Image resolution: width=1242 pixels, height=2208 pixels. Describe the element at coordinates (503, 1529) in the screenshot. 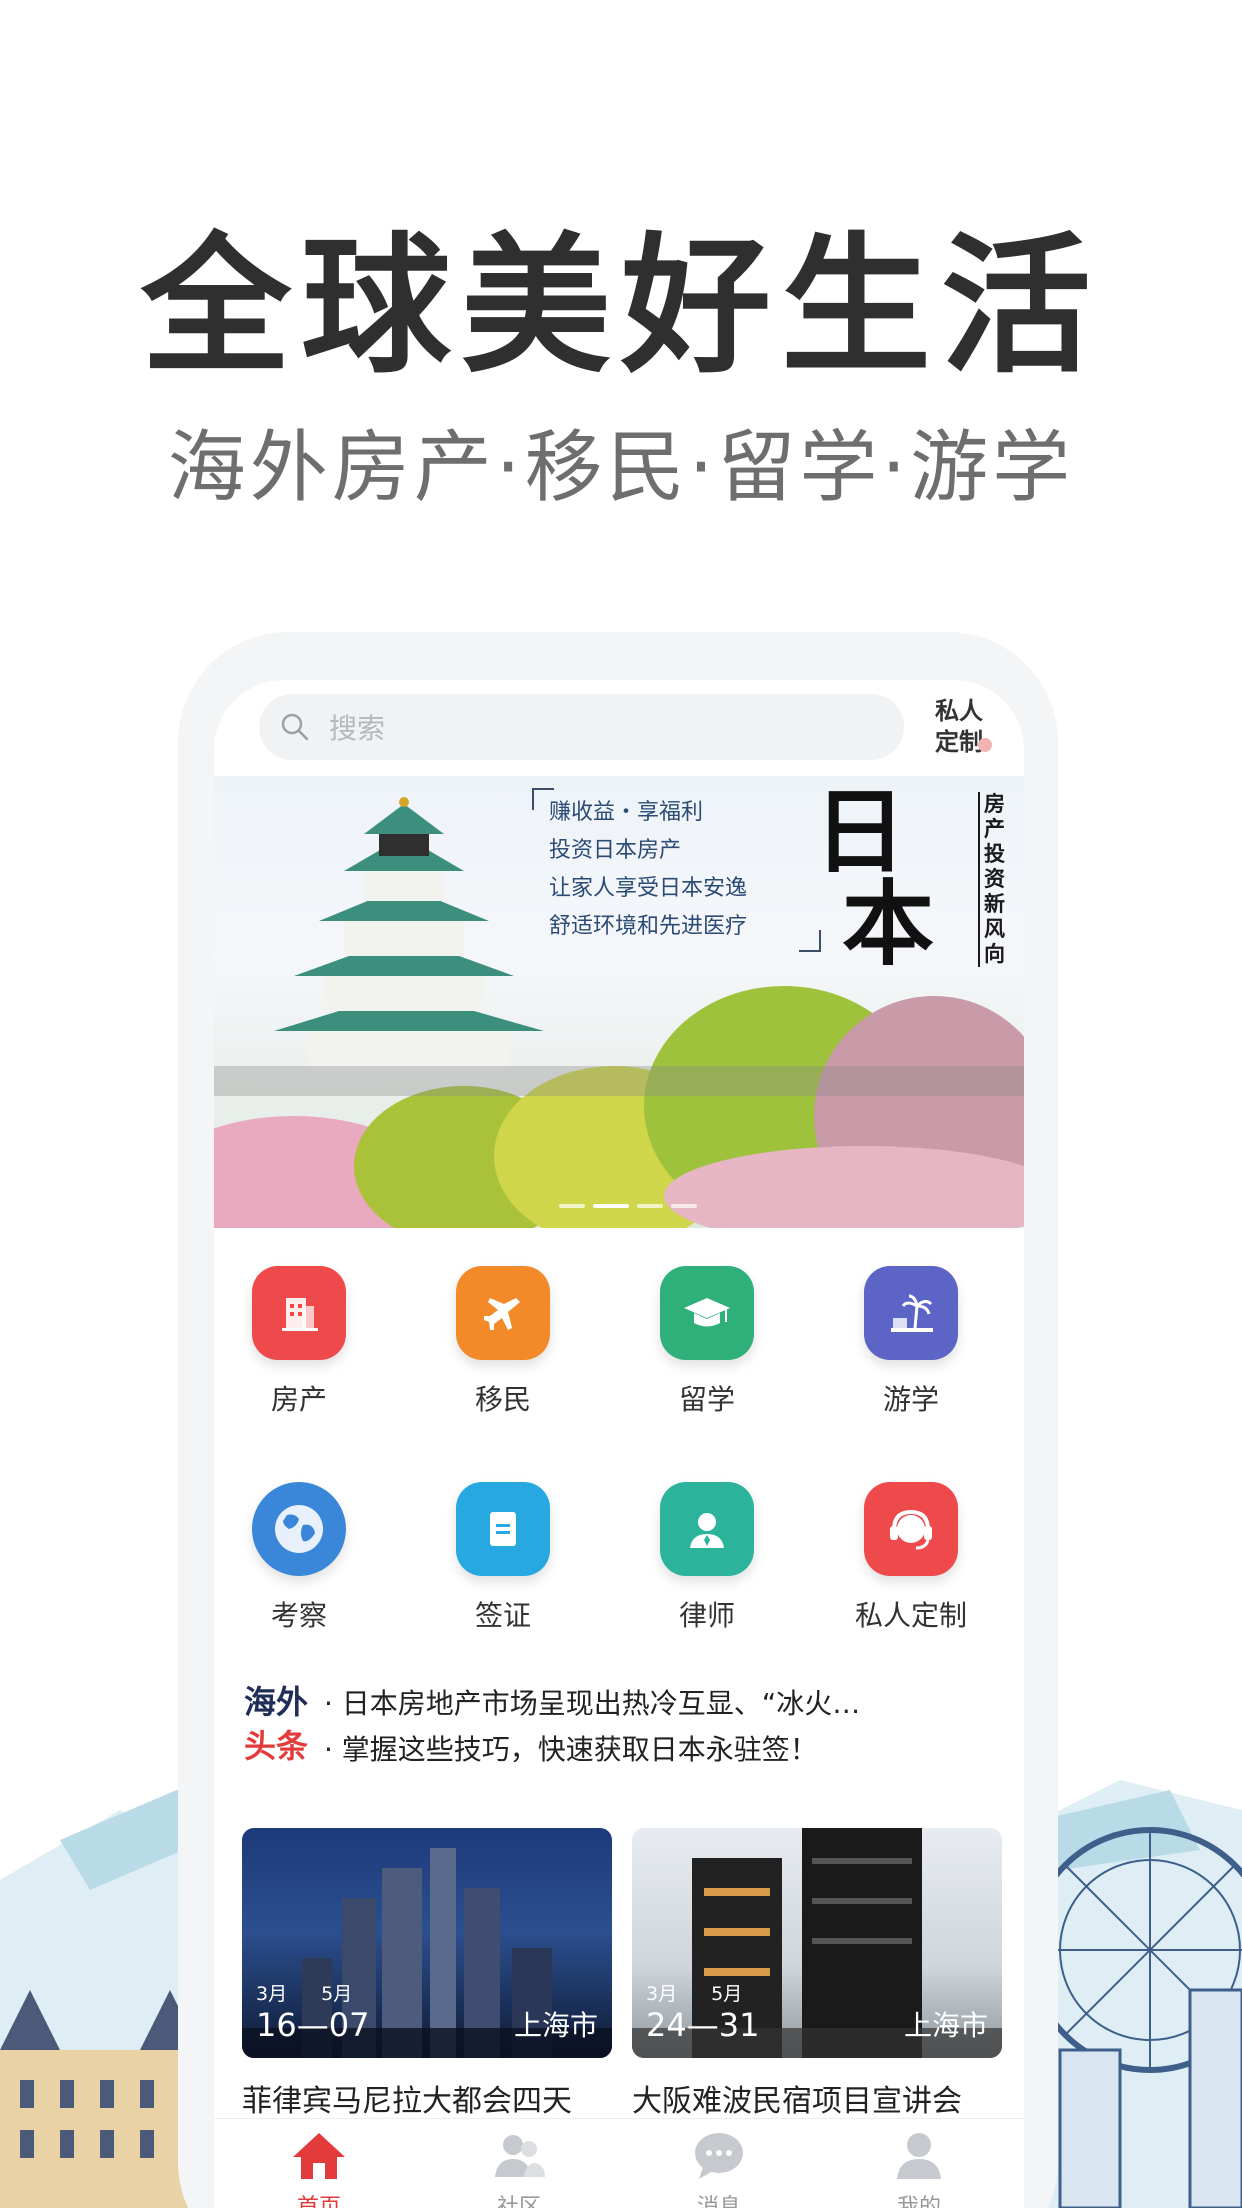

I see `document-icon` at that location.